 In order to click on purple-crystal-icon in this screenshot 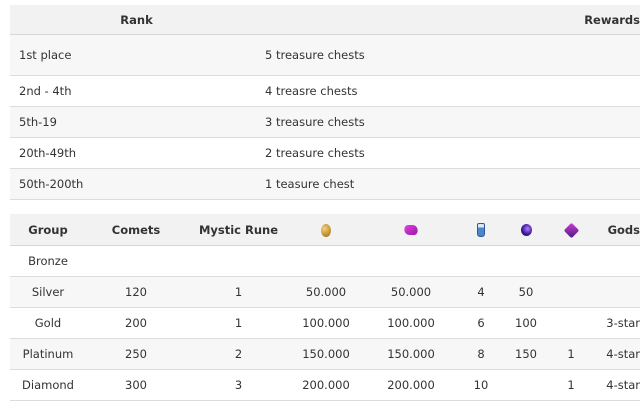, I will do `click(571, 230)`.